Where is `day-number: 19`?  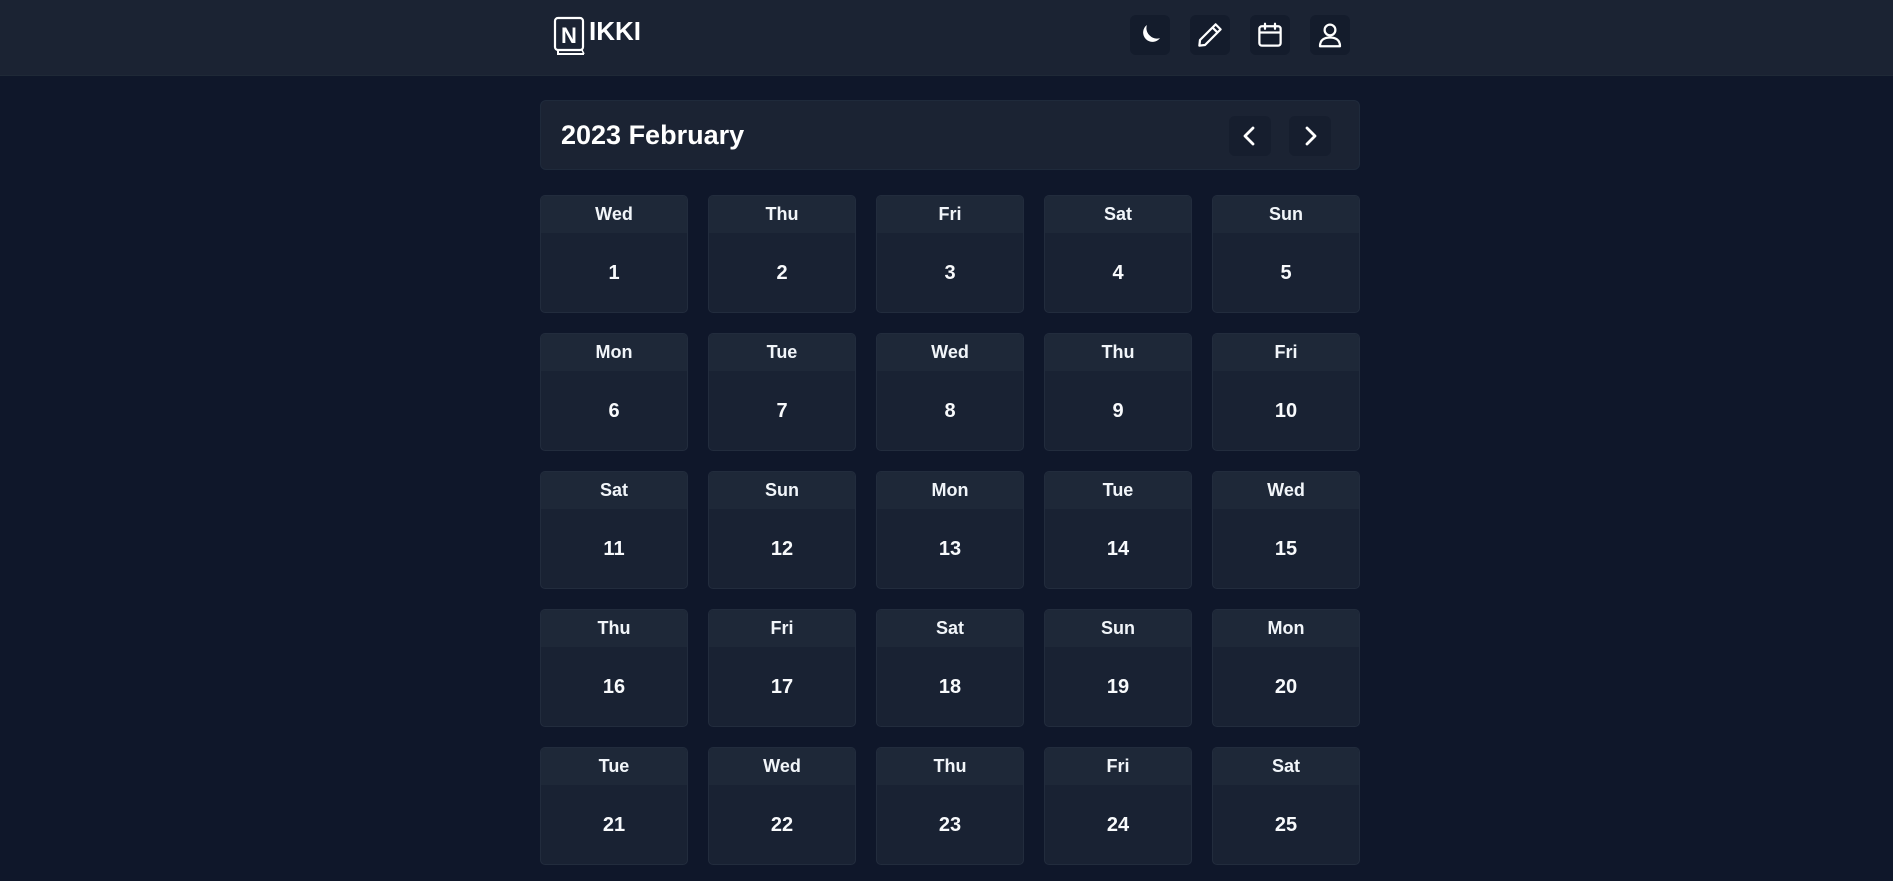 day-number: 19 is located at coordinates (1118, 686).